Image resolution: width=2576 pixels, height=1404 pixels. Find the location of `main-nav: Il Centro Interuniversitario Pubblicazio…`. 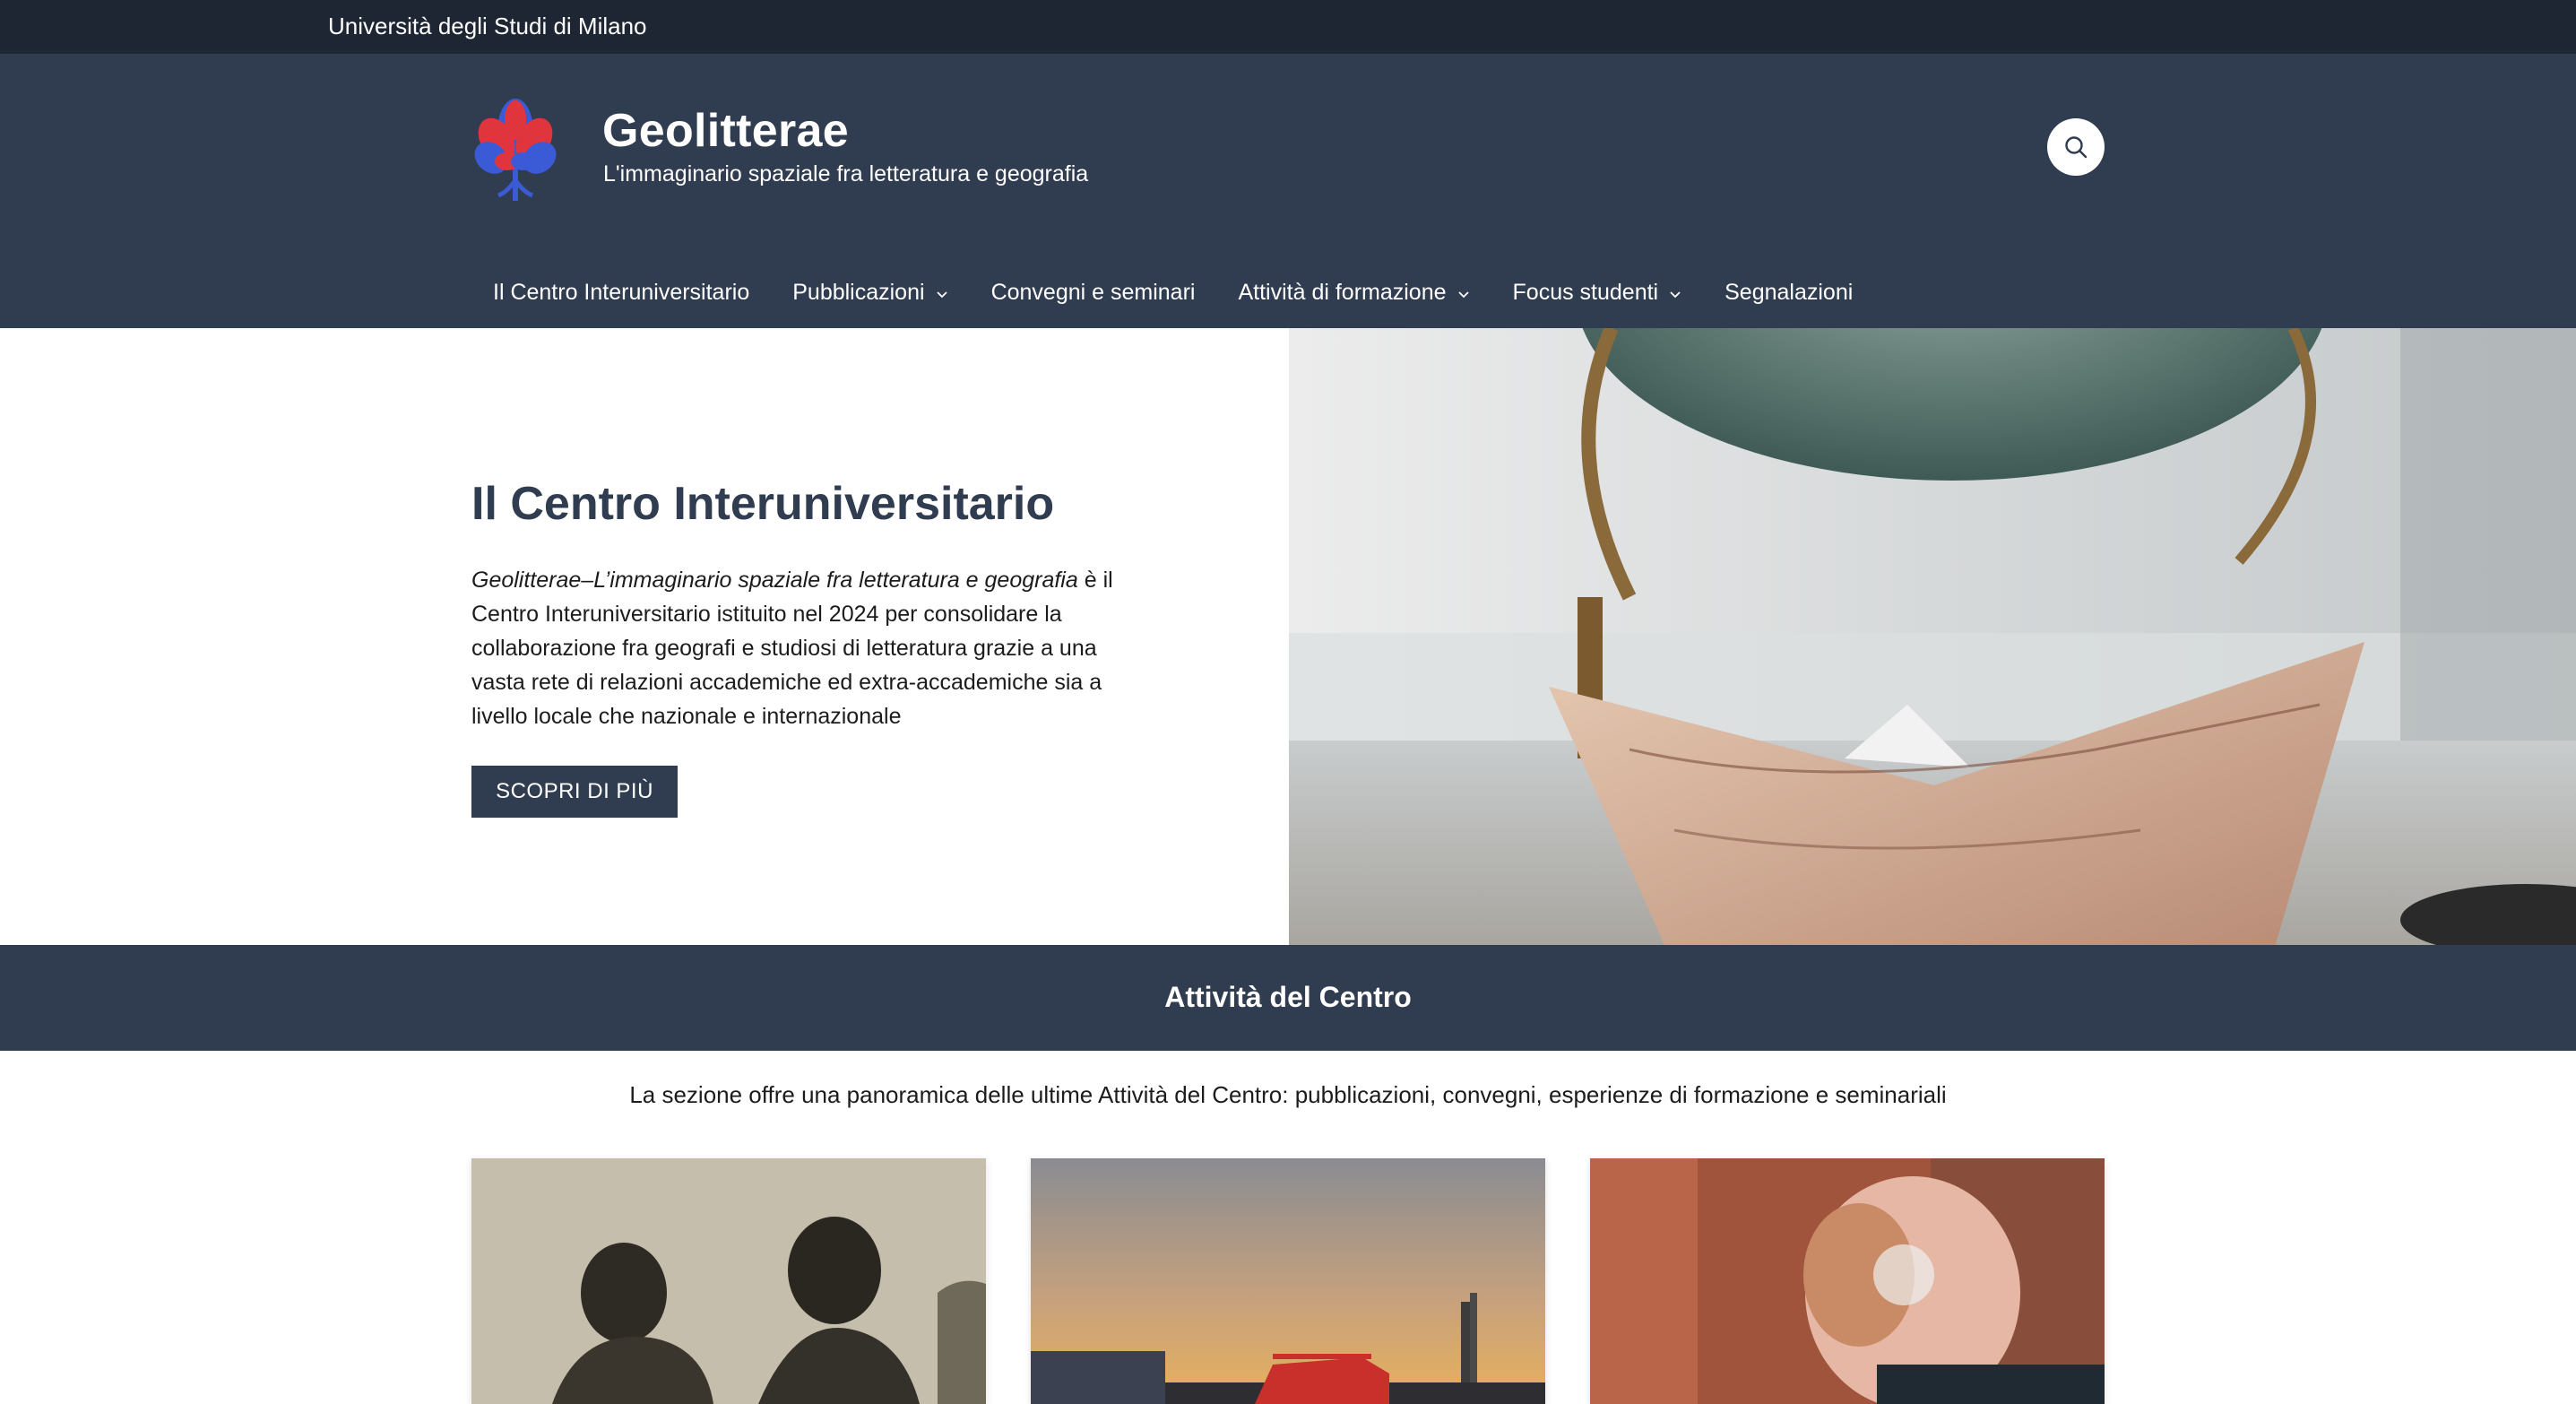

main-nav: Il Centro Interuniversitario Pubblicazio… is located at coordinates (1194, 292).